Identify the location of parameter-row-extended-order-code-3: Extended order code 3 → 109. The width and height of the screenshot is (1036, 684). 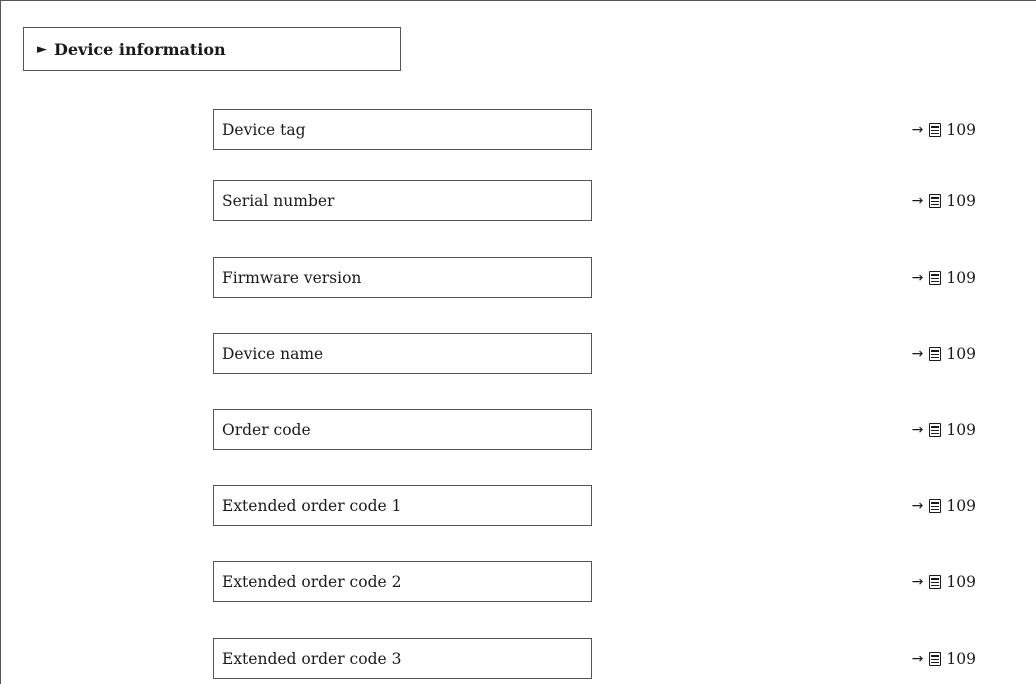
(518, 658).